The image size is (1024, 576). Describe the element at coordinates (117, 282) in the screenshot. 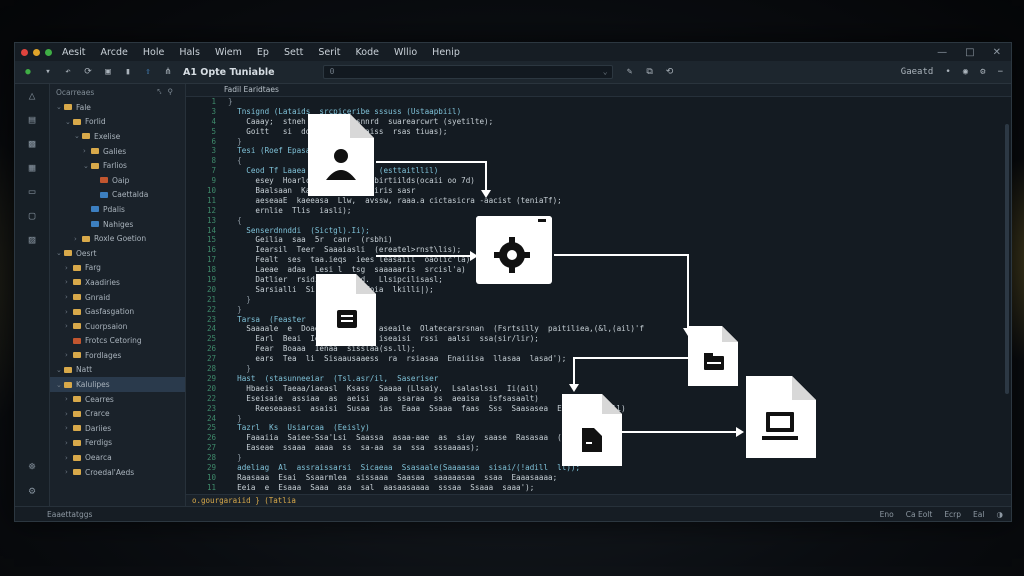

I see `tree-item: › Xaadiries` at that location.